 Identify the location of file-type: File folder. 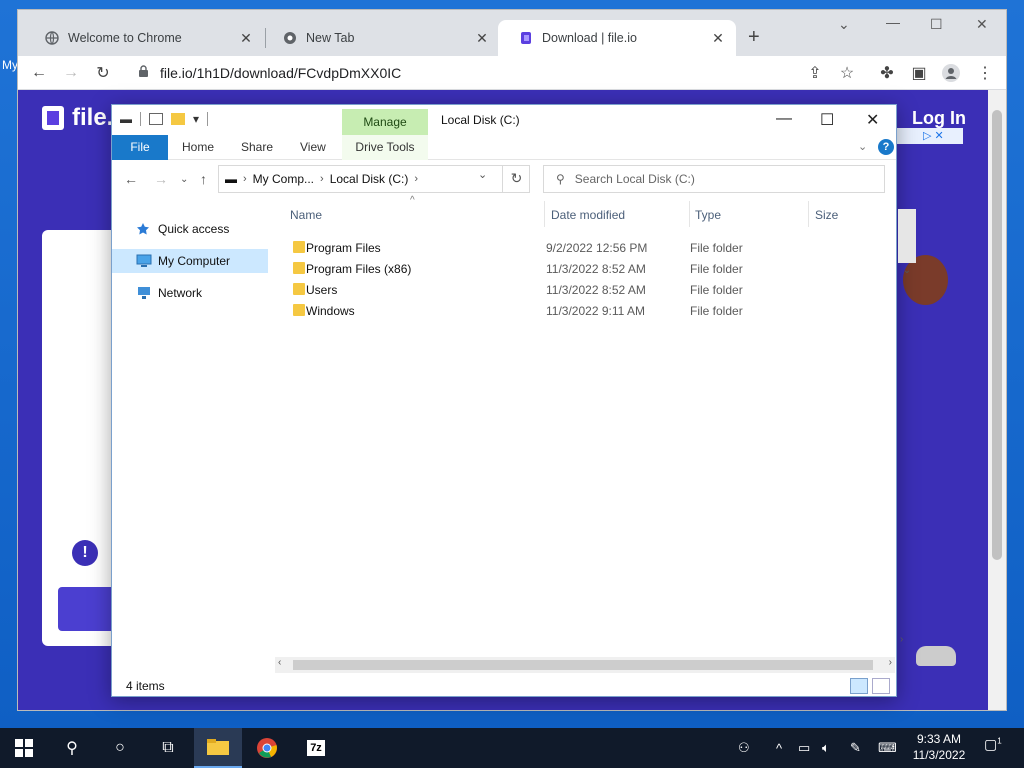
(716, 290).